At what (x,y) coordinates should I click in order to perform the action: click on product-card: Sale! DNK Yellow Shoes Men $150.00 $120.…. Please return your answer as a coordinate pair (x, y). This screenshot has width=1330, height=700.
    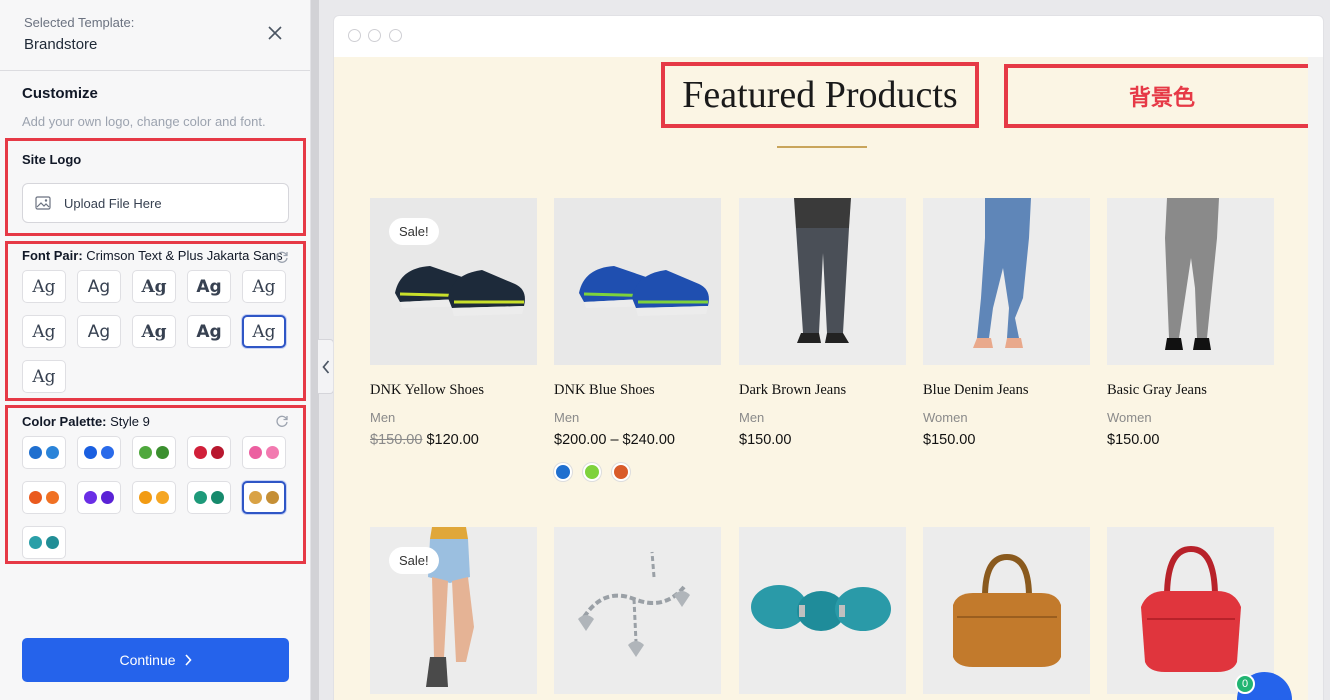
    Looking at the image, I should click on (453, 323).